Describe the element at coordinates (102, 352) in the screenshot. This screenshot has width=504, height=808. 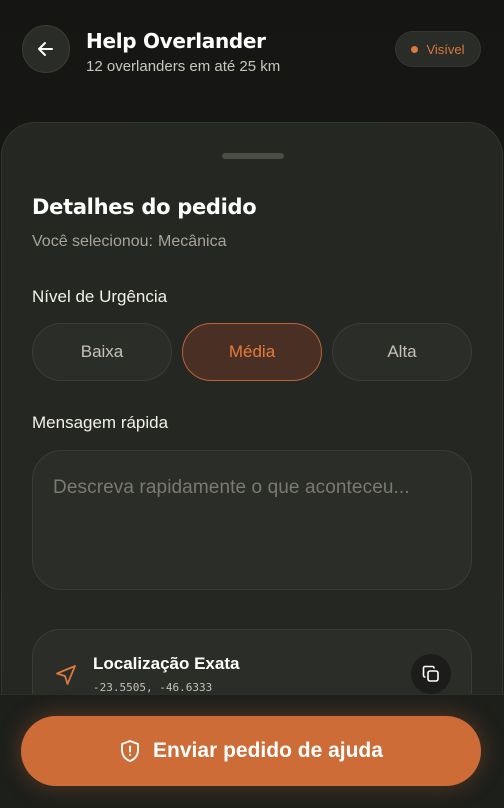
I see `urgency-option-baixa: Baixa` at that location.